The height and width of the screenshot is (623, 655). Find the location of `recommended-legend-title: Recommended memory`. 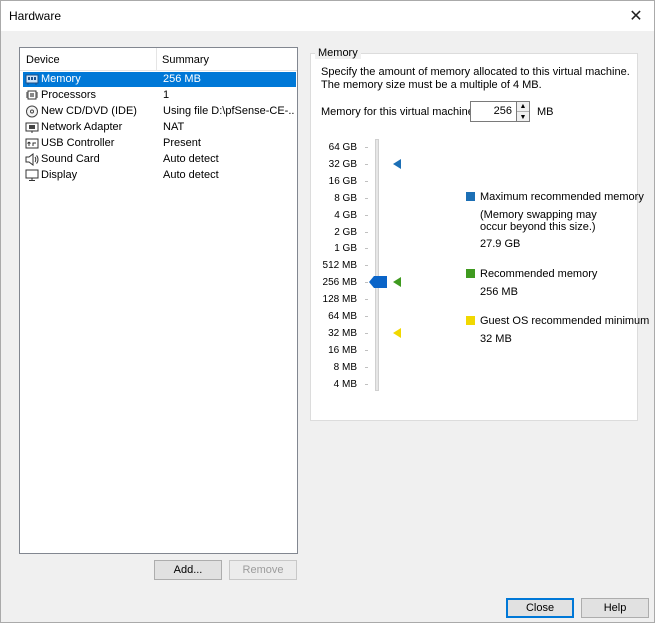

recommended-legend-title: Recommended memory is located at coordinates (539, 274).